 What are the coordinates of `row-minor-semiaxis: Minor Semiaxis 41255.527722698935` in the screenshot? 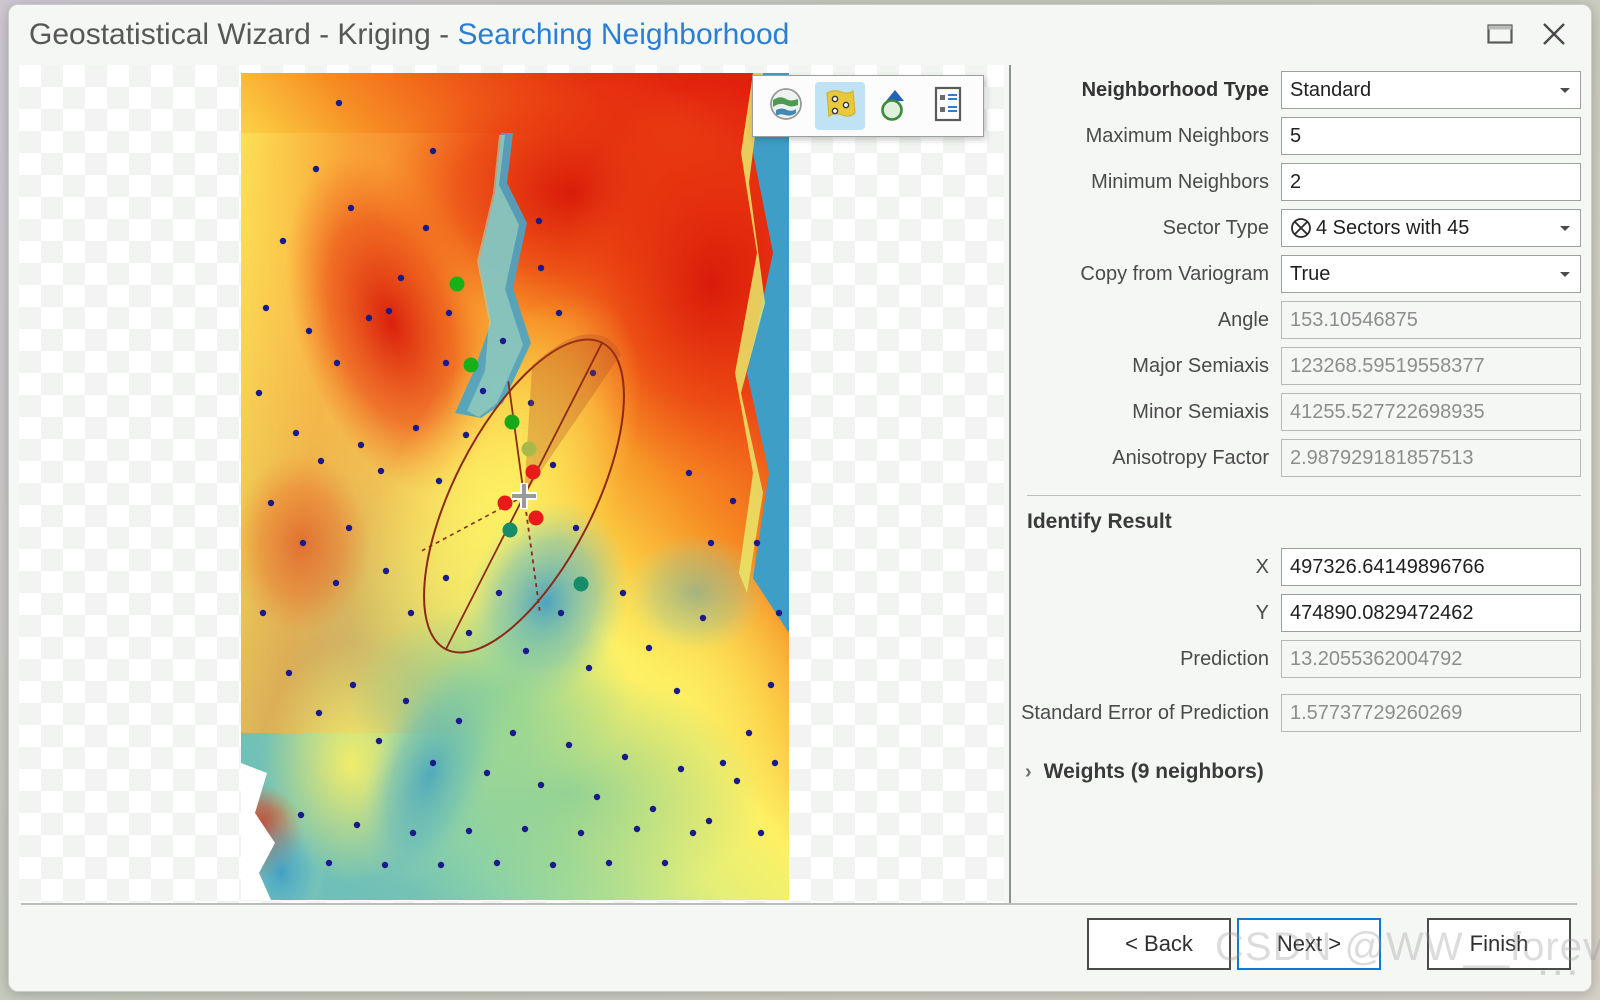 It's located at (1300, 412).